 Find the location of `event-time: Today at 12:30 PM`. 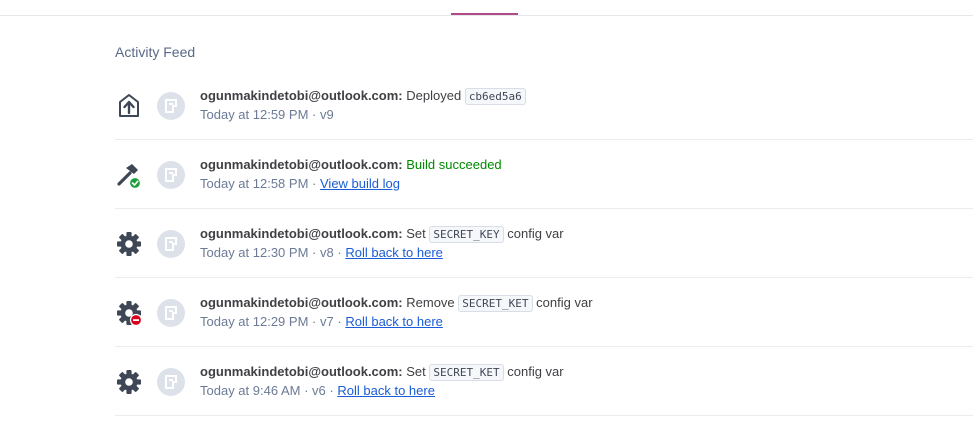

event-time: Today at 12:30 PM is located at coordinates (254, 252).